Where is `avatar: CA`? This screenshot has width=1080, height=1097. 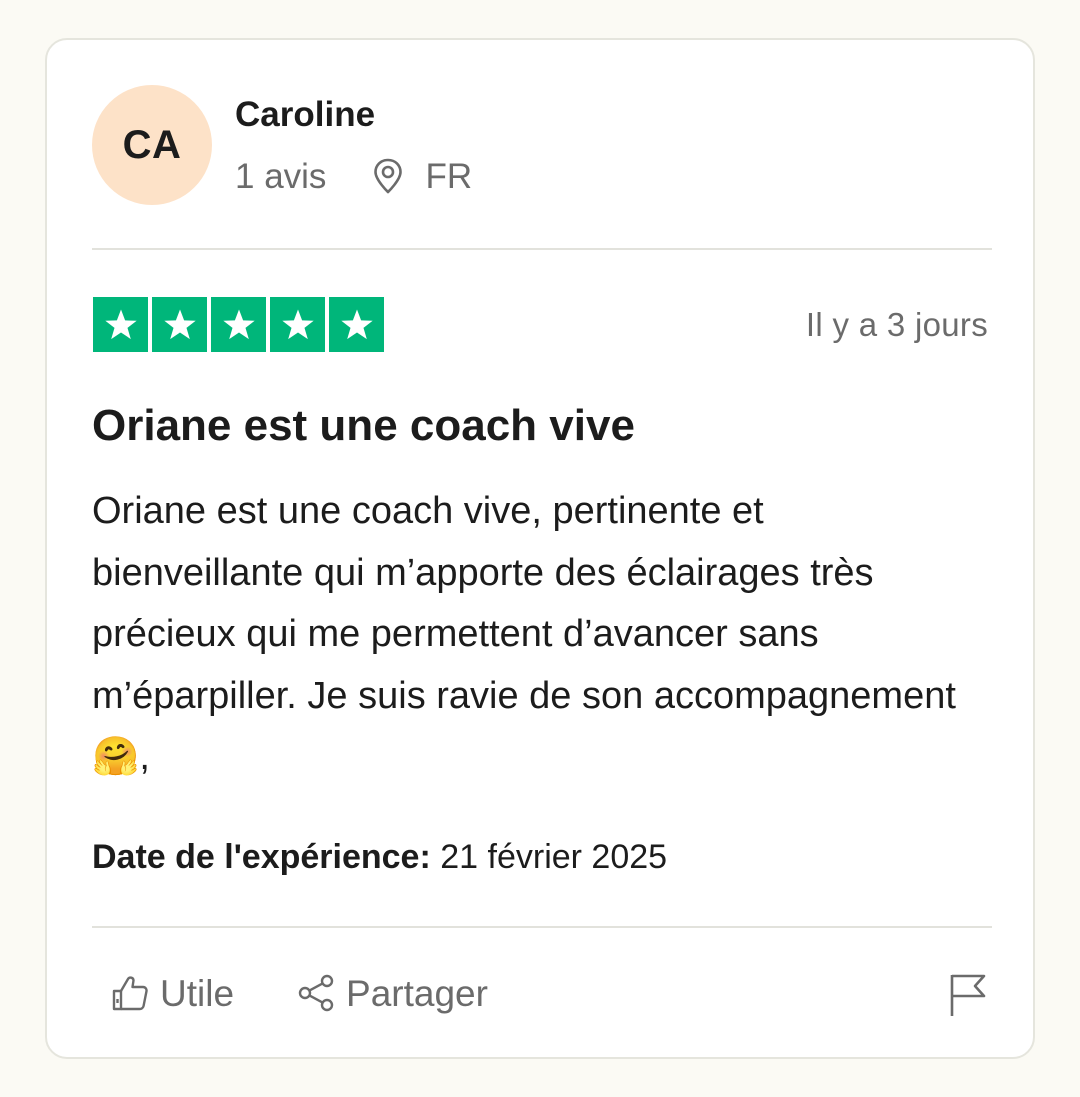
avatar: CA is located at coordinates (152, 145).